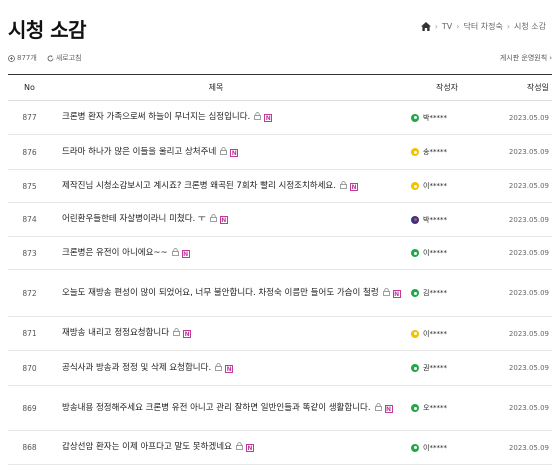 The height and width of the screenshot is (465, 560). I want to click on table-row: 873 크론병은 유전이 아니에요~~ N 이***** 2023.05.09, so click(280, 253).